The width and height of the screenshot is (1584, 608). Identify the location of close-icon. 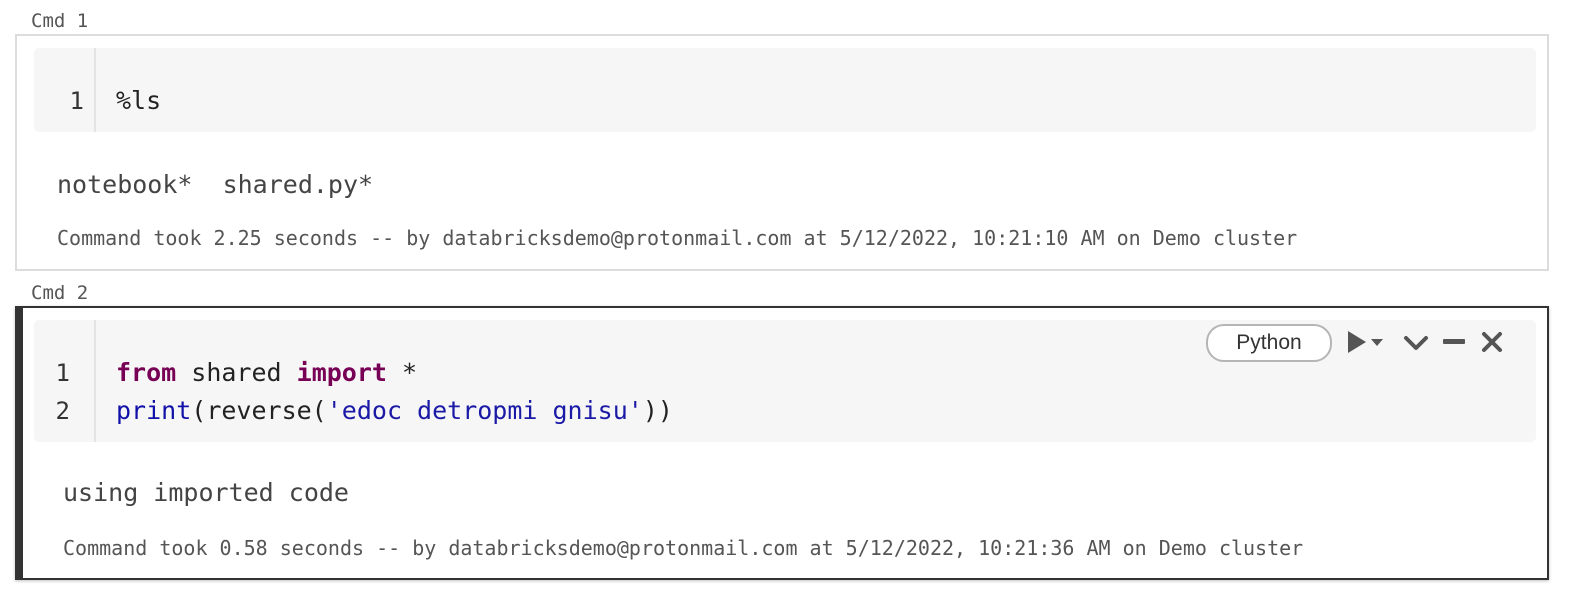
(1492, 342).